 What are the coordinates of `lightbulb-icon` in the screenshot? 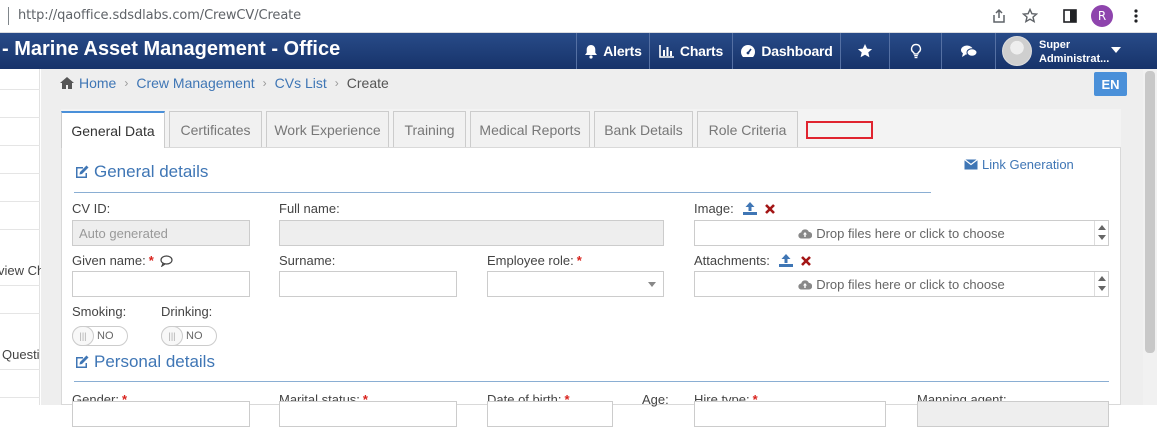 It's located at (916, 51).